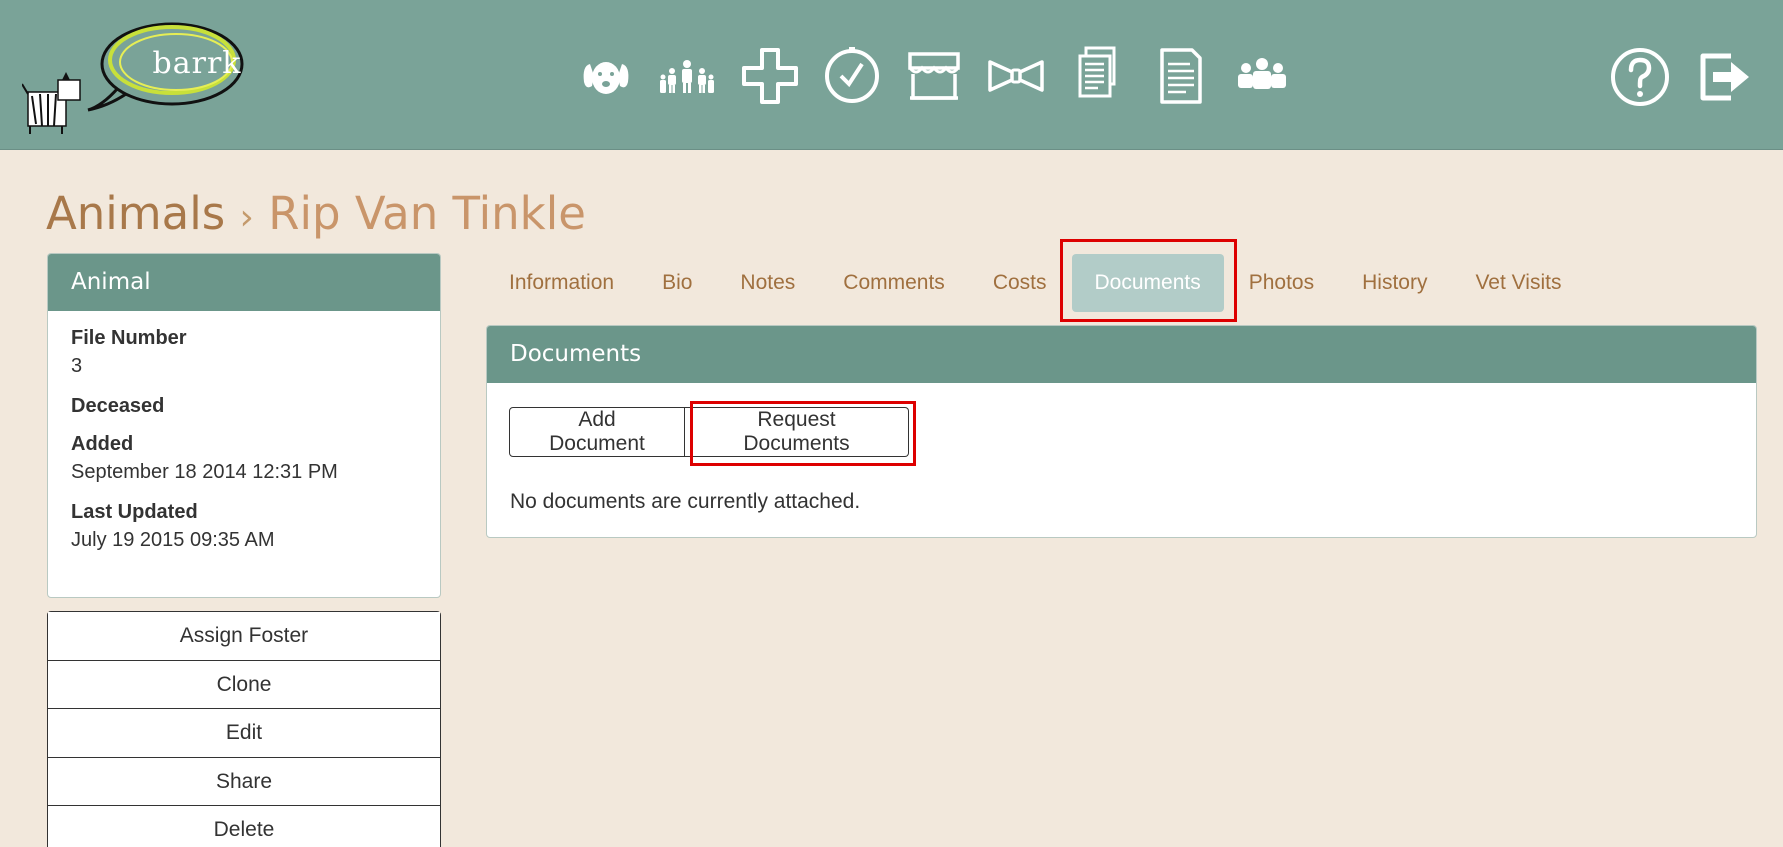 This screenshot has height=847, width=1783. Describe the element at coordinates (767, 283) in the screenshot. I see `tab-notes: Notes` at that location.